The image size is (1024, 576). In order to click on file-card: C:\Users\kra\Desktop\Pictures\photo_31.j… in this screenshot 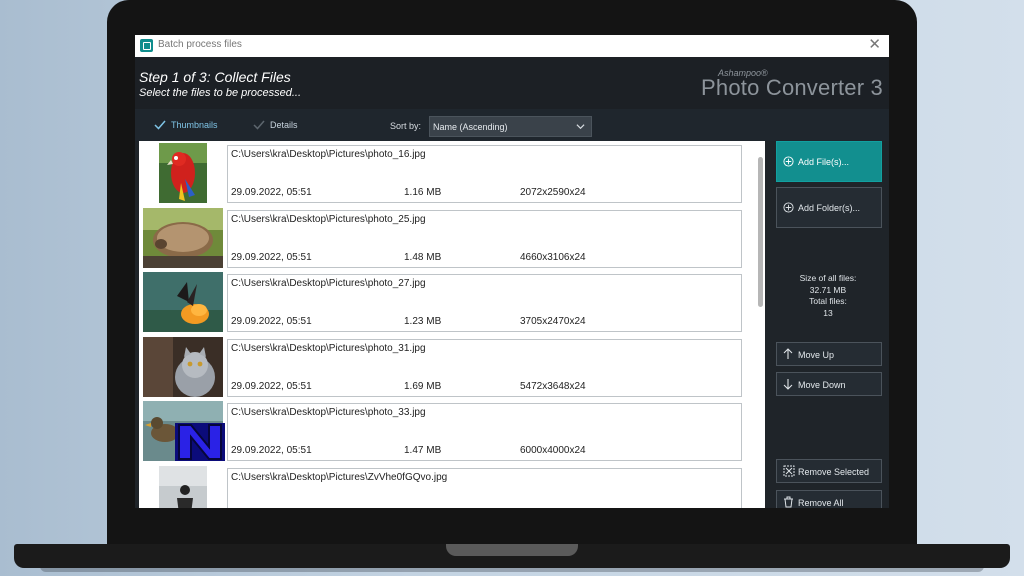, I will do `click(484, 368)`.